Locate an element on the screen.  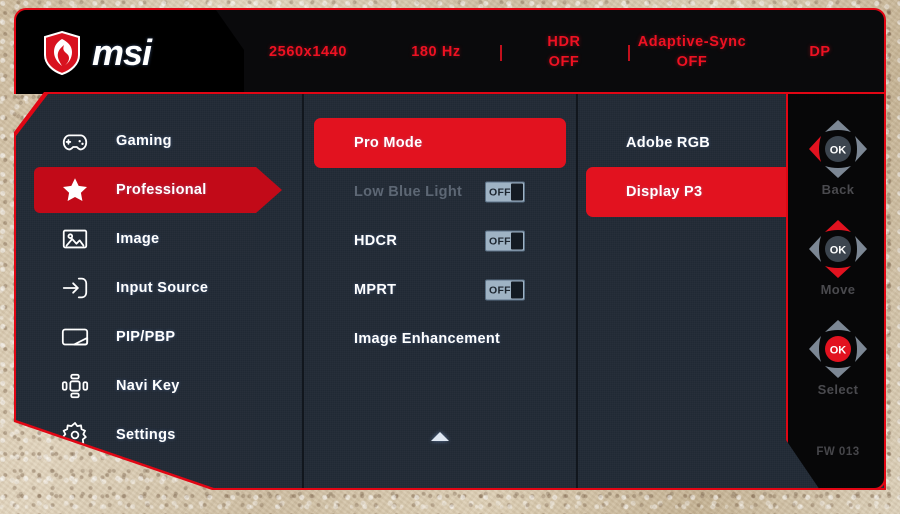
gamepad-icon is located at coordinates (75, 141).